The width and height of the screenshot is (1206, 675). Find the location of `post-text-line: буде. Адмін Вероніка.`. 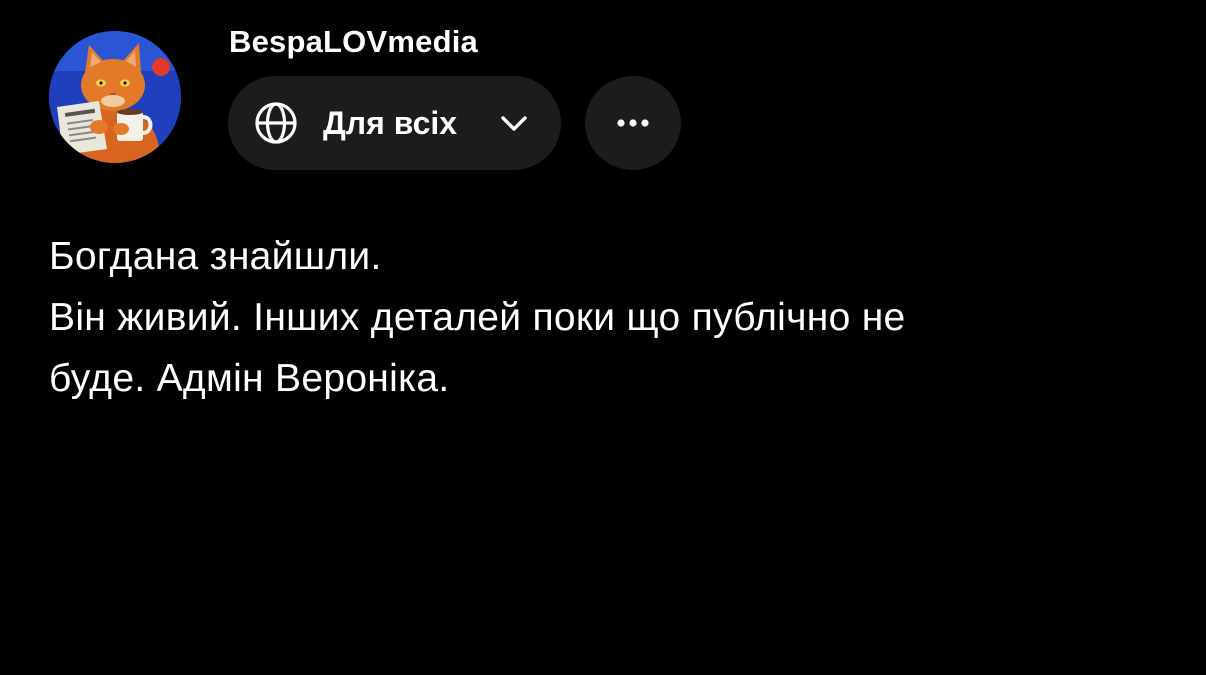

post-text-line: буде. Адмін Вероніка. is located at coordinates (249, 378).